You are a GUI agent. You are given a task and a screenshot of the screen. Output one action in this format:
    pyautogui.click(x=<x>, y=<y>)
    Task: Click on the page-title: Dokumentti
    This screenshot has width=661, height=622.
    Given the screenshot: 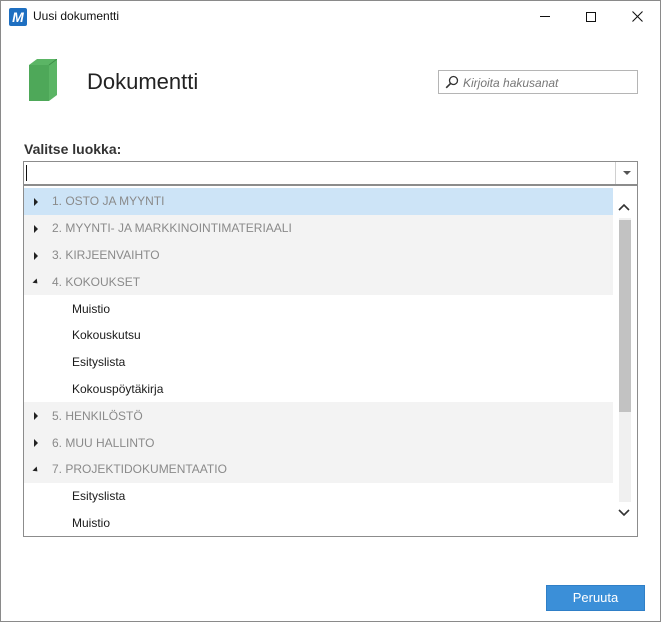 What is the action you would take?
    pyautogui.click(x=143, y=81)
    